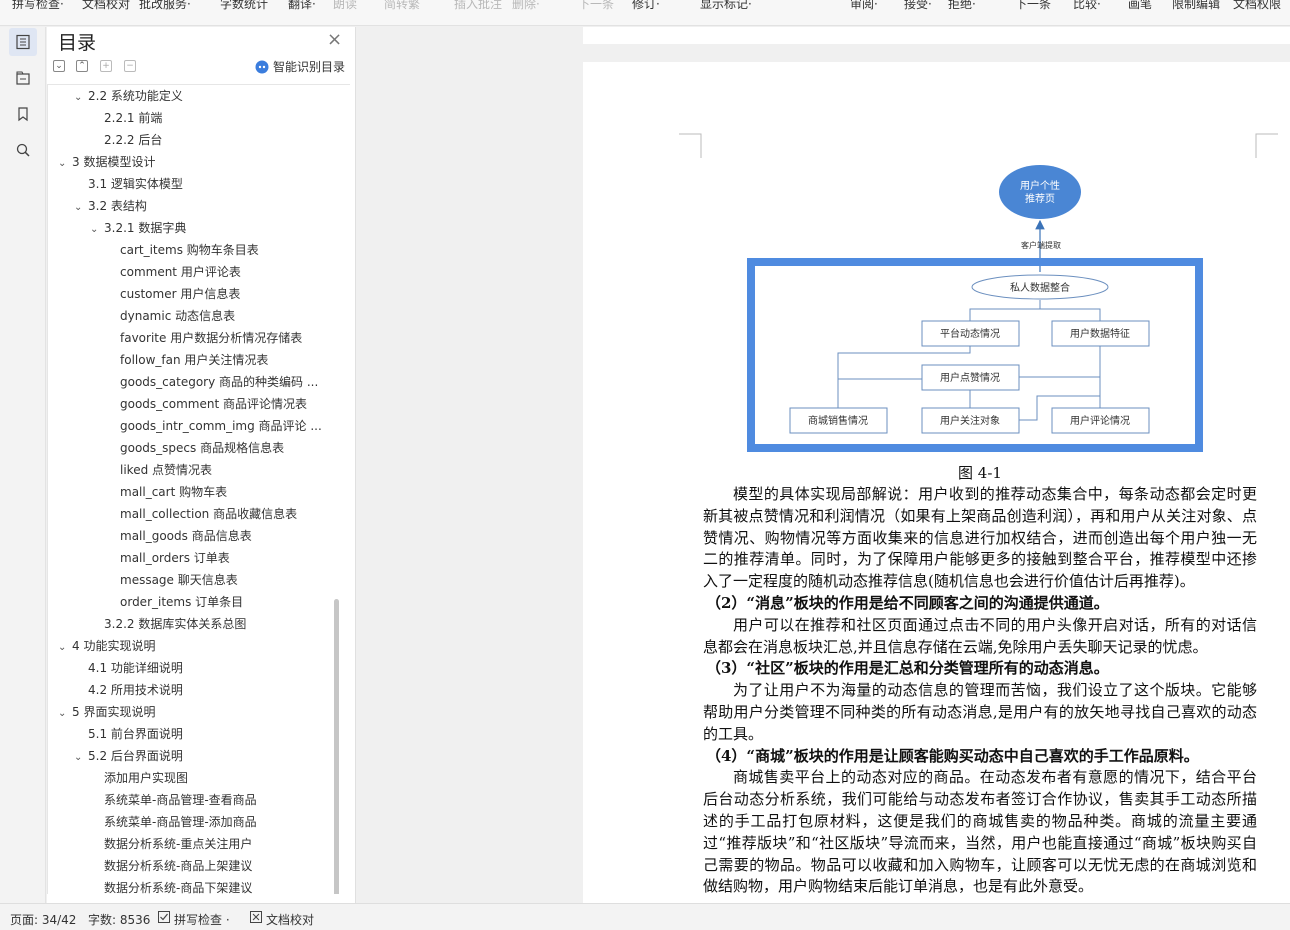  I want to click on toc-item-label: 数据分析系统-重点关注用户, so click(178, 844).